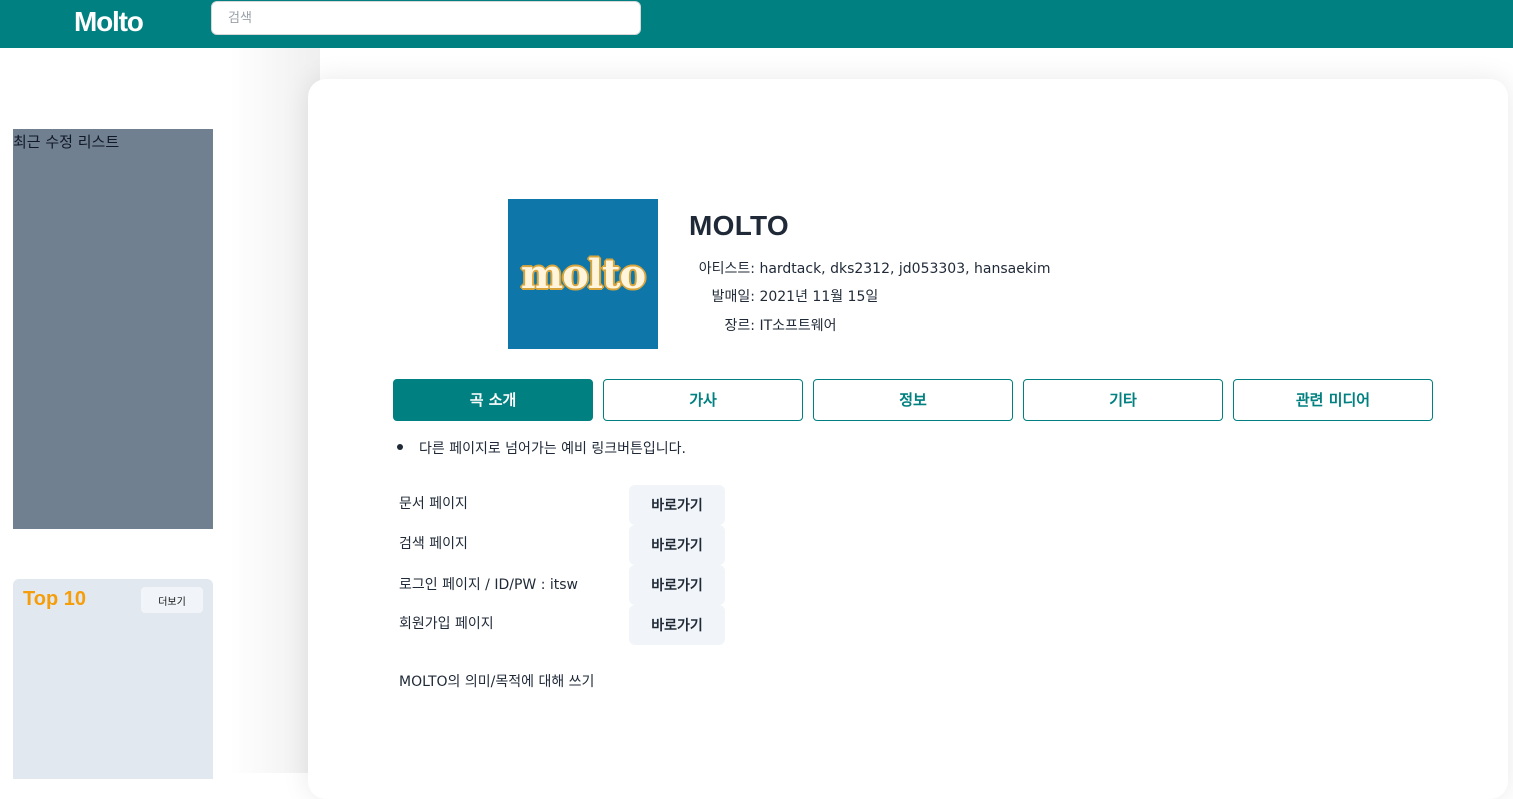 The width and height of the screenshot is (1513, 799). I want to click on album-art-logo: molto, so click(583, 274).